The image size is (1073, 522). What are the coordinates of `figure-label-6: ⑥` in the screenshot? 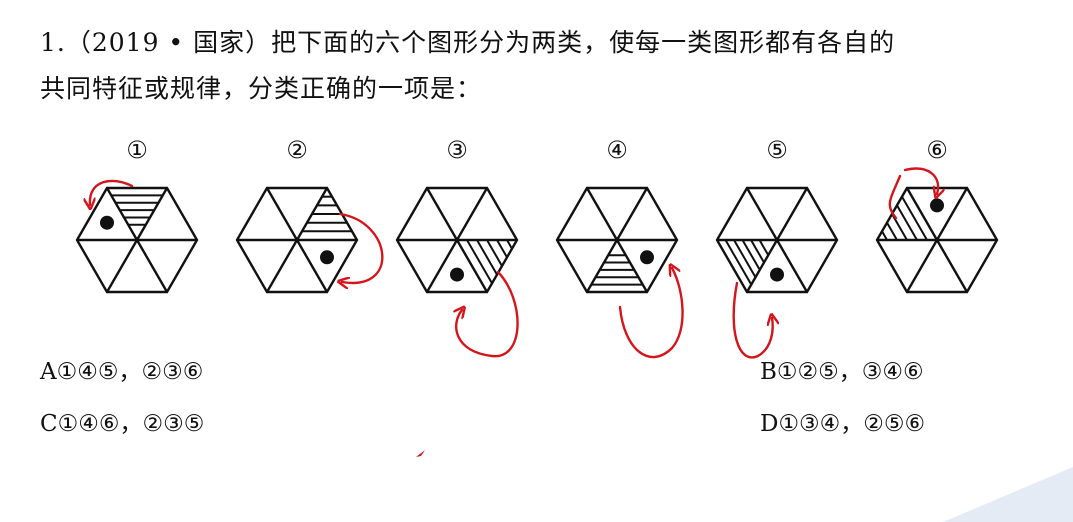 It's located at (937, 150).